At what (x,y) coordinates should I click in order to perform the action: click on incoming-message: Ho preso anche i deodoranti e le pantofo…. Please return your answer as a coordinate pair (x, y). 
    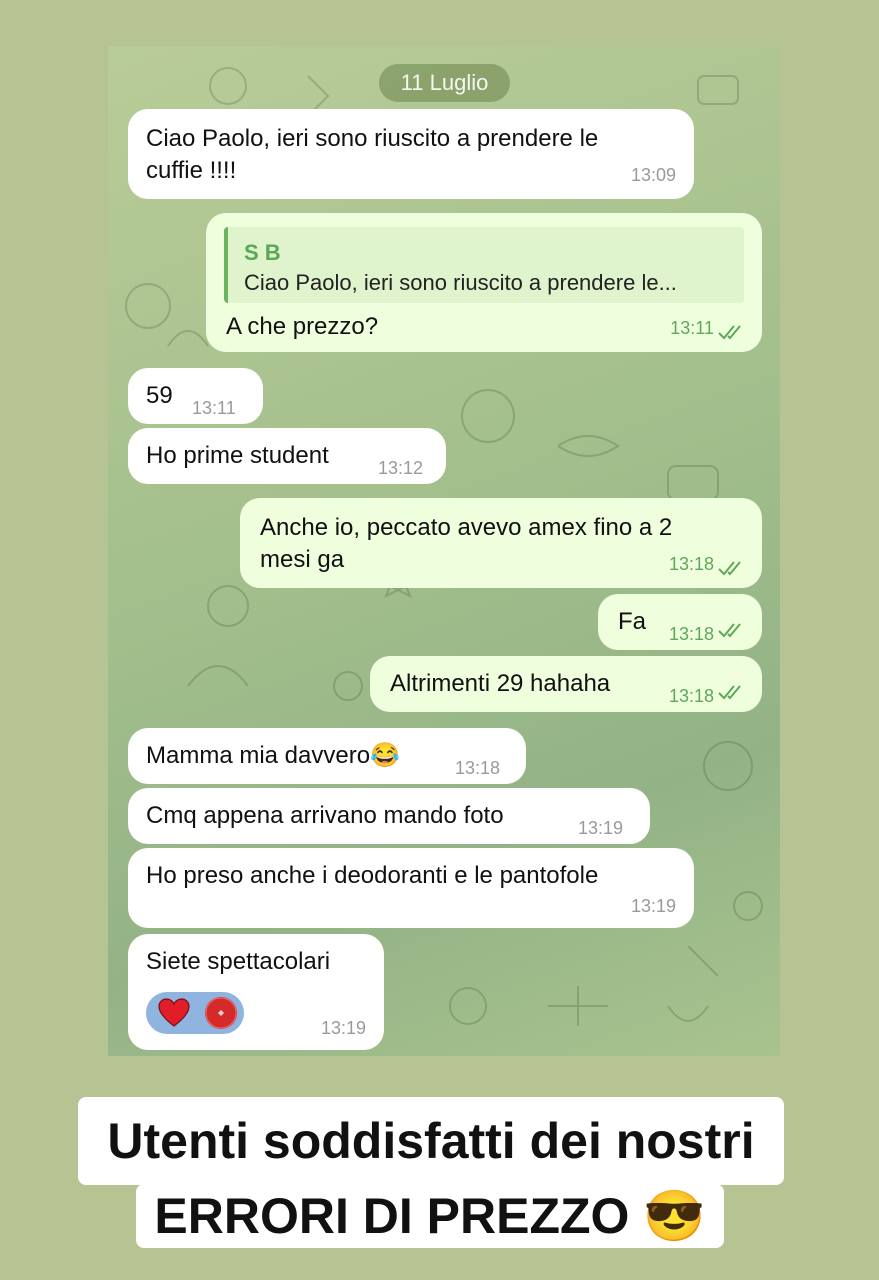
    Looking at the image, I should click on (411, 888).